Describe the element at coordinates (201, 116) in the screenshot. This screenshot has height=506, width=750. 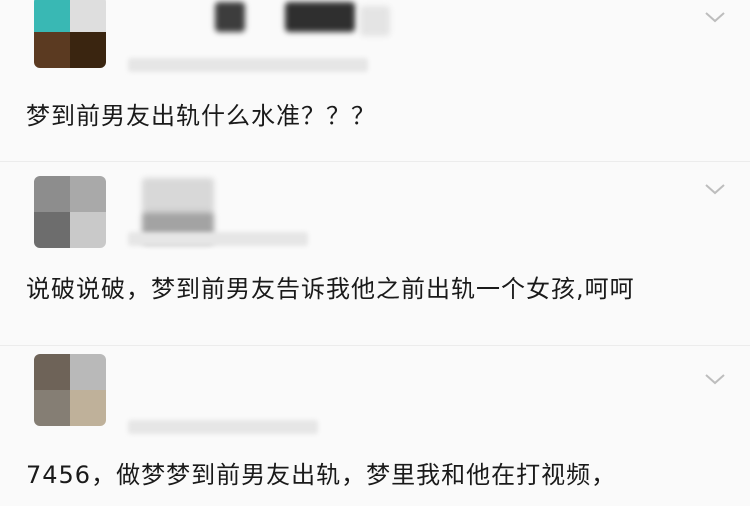
I see `comment-text: 梦到前男友出轨什么水准？？？` at that location.